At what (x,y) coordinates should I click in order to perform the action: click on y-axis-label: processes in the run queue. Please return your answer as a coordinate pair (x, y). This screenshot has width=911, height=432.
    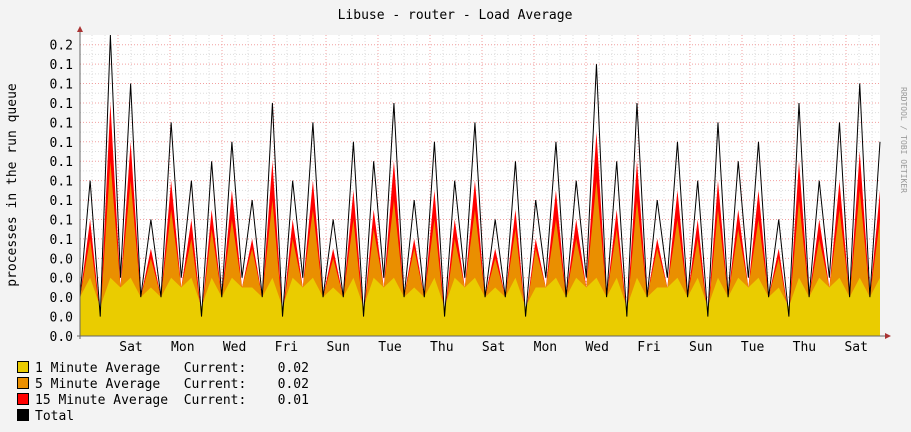
    Looking at the image, I should click on (12, 185).